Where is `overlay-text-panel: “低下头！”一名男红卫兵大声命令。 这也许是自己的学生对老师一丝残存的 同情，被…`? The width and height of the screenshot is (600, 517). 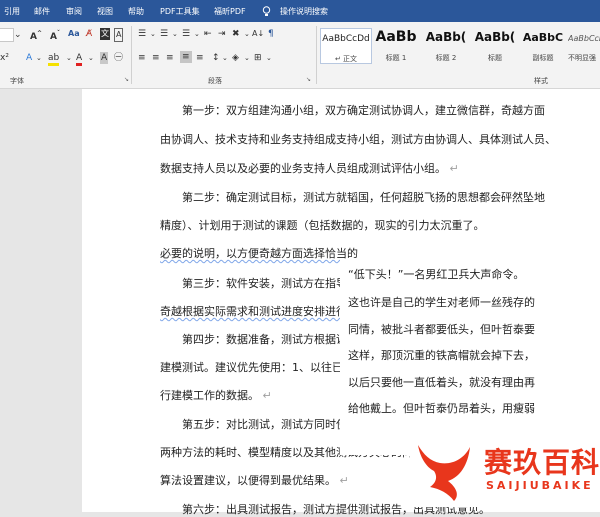 overlay-text-panel: “低下头！”一名男红卫兵大声命令。 这也许是自己的学生对老师一丝残存的 同情，被… is located at coordinates (440, 357).